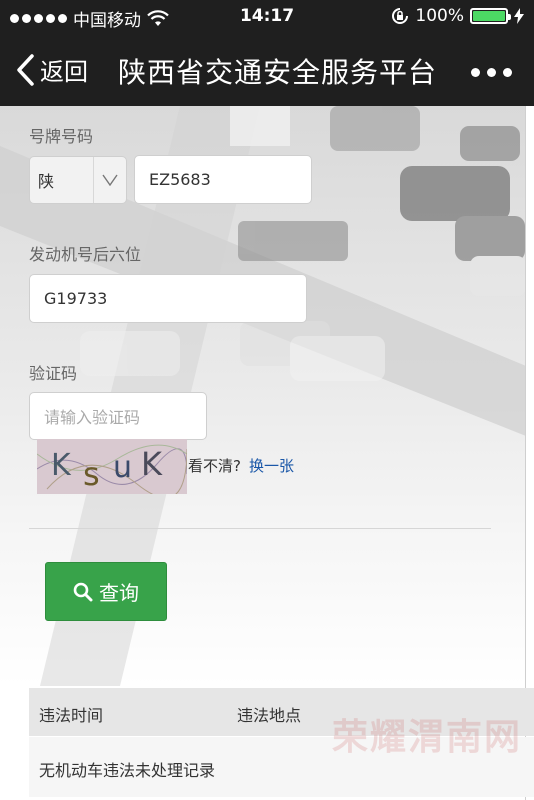  I want to click on captcha-char-3: u, so click(122, 467).